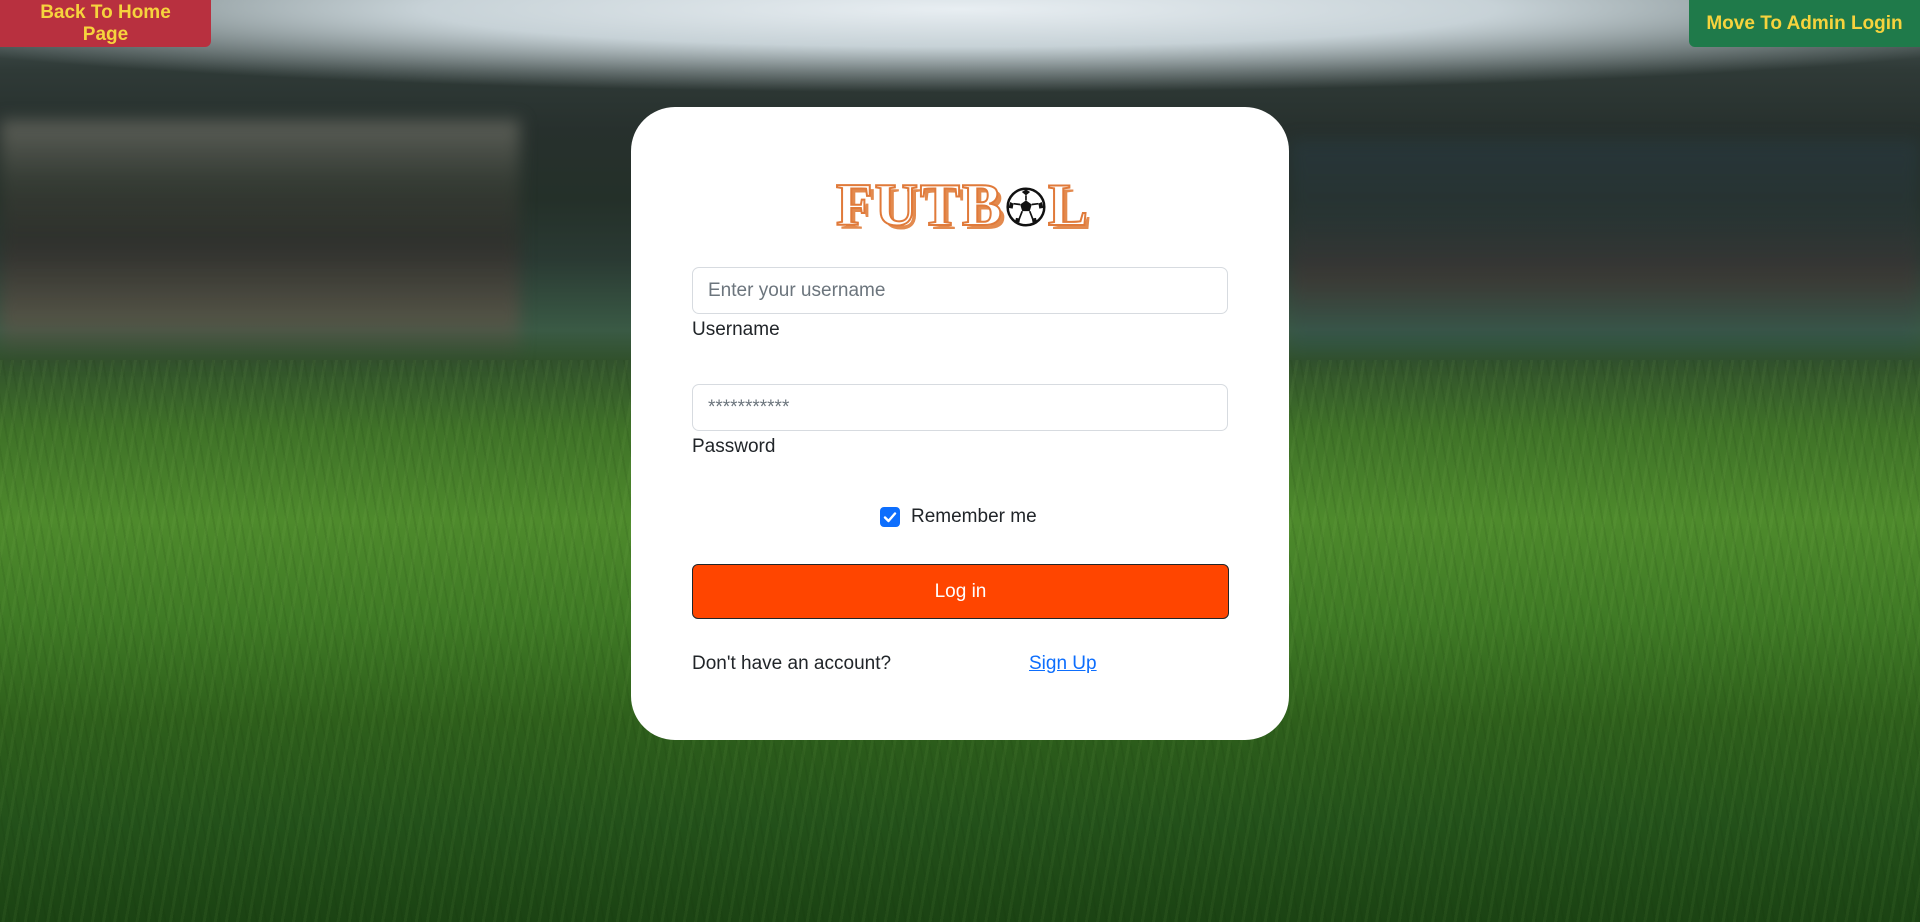  Describe the element at coordinates (960, 290) in the screenshot. I see `username-input` at that location.